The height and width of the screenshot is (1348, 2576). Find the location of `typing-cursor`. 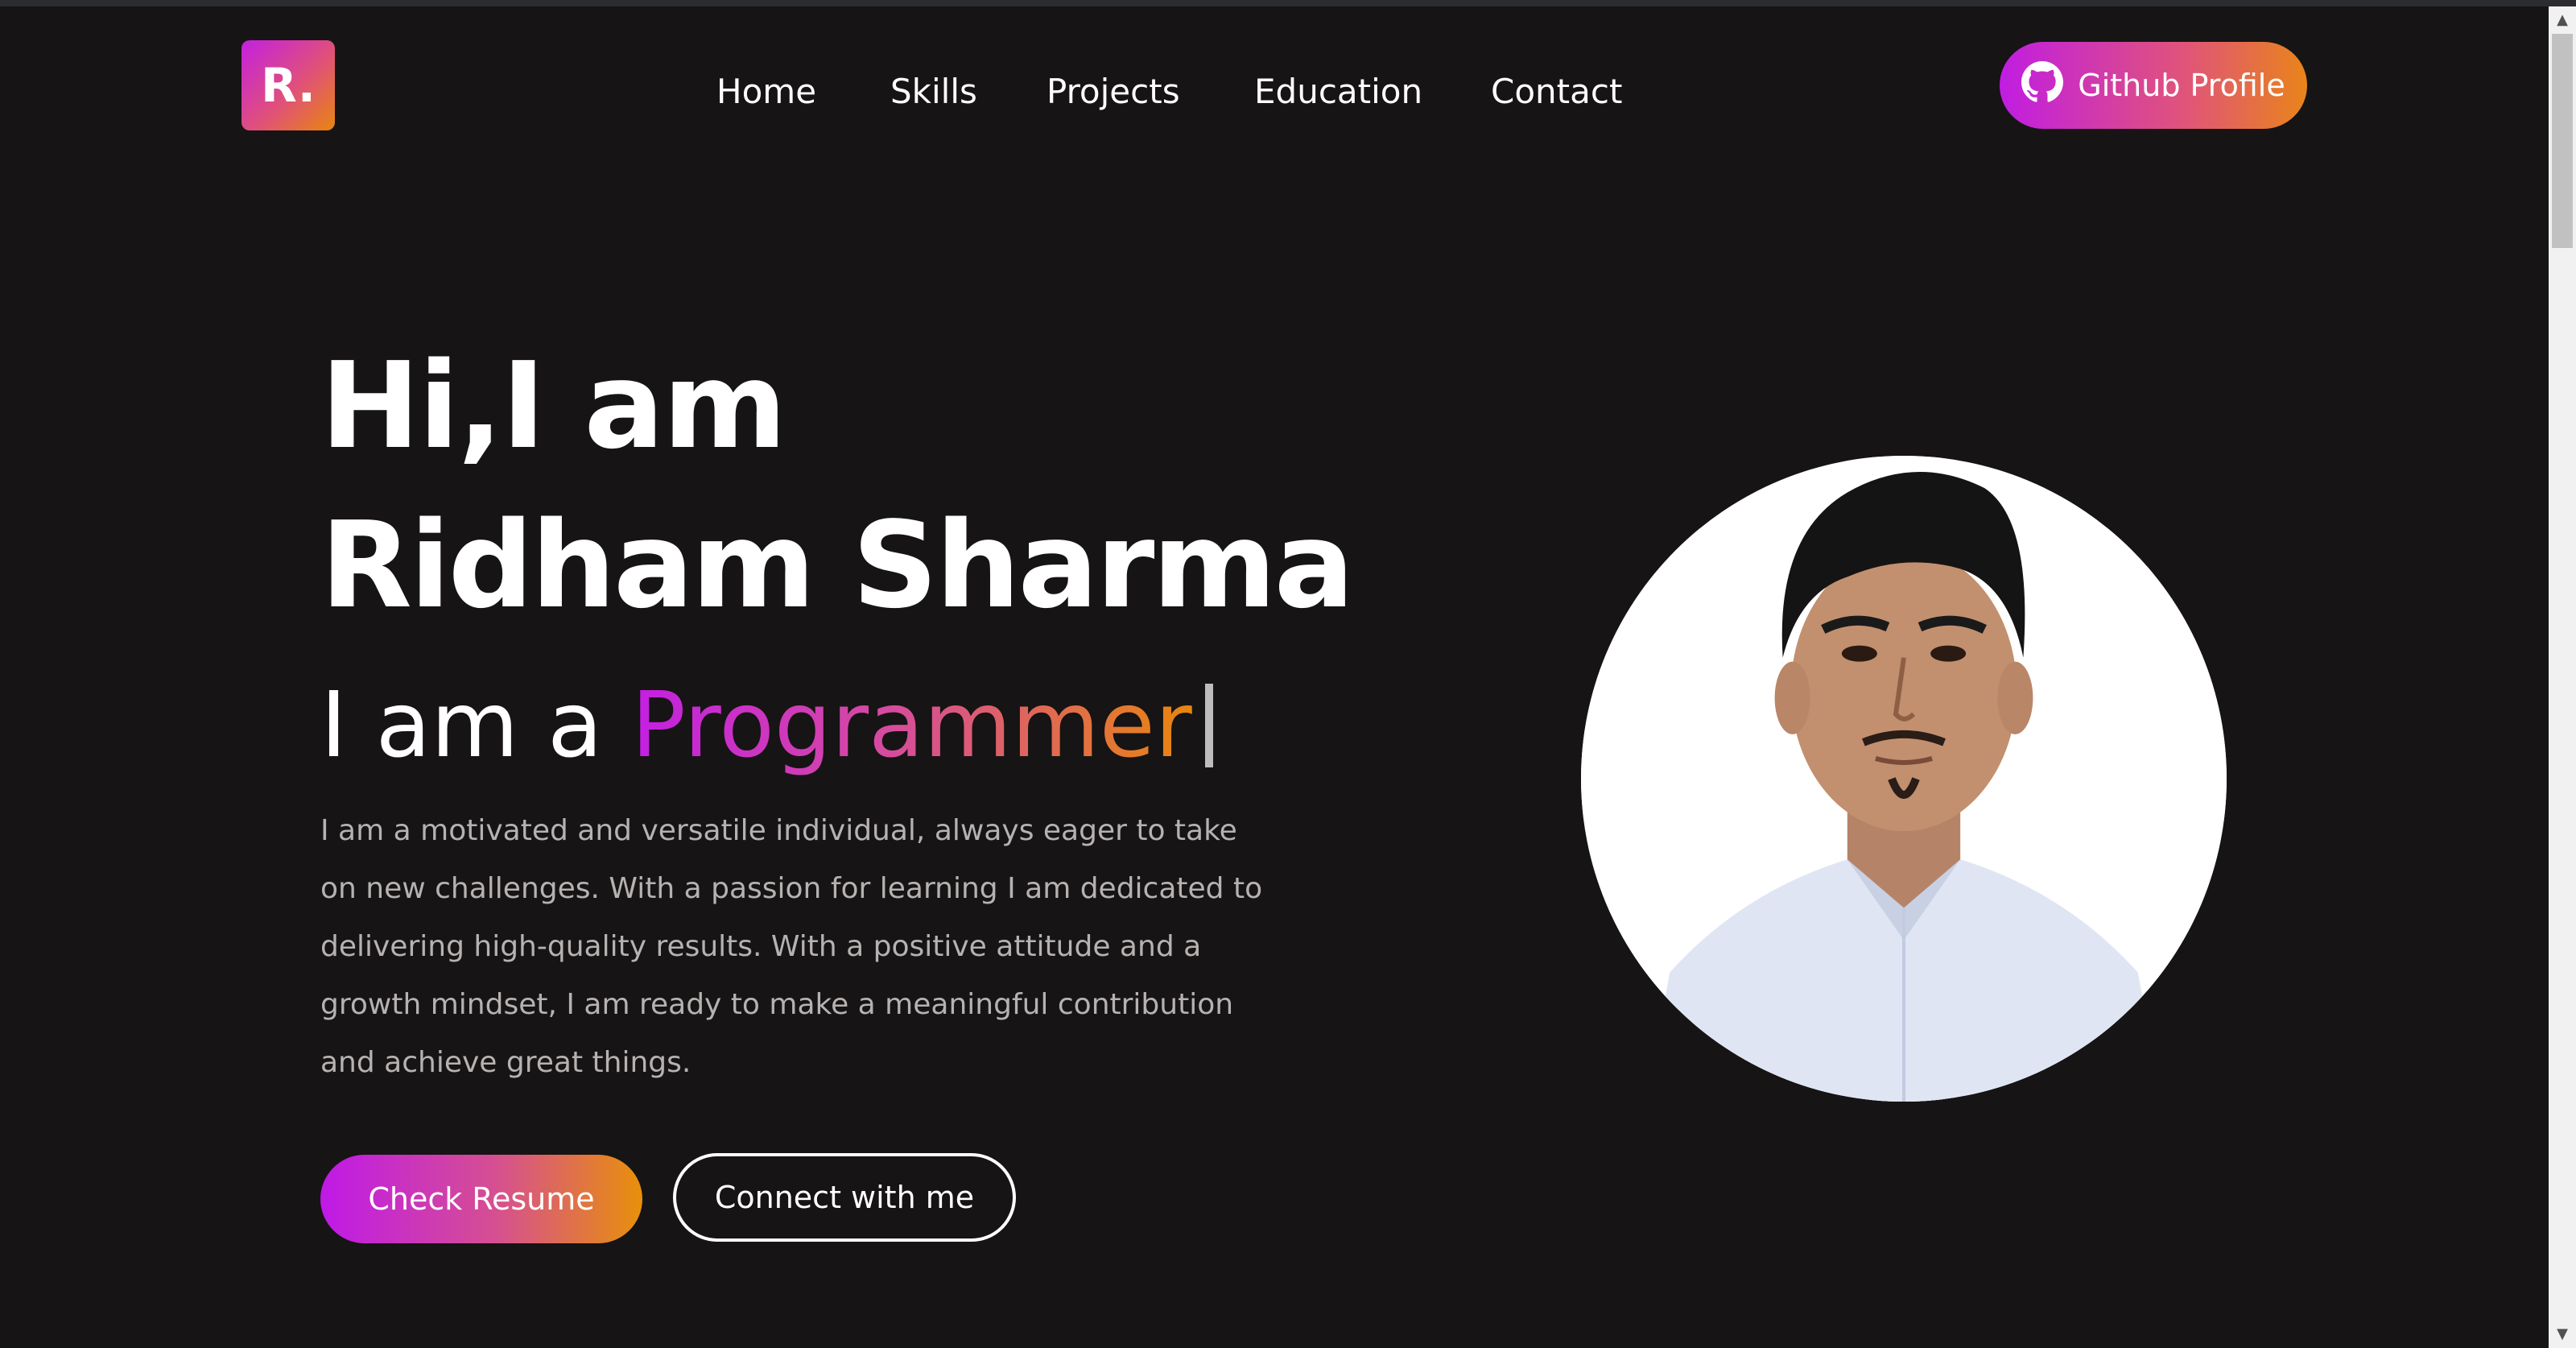

typing-cursor is located at coordinates (1208, 726).